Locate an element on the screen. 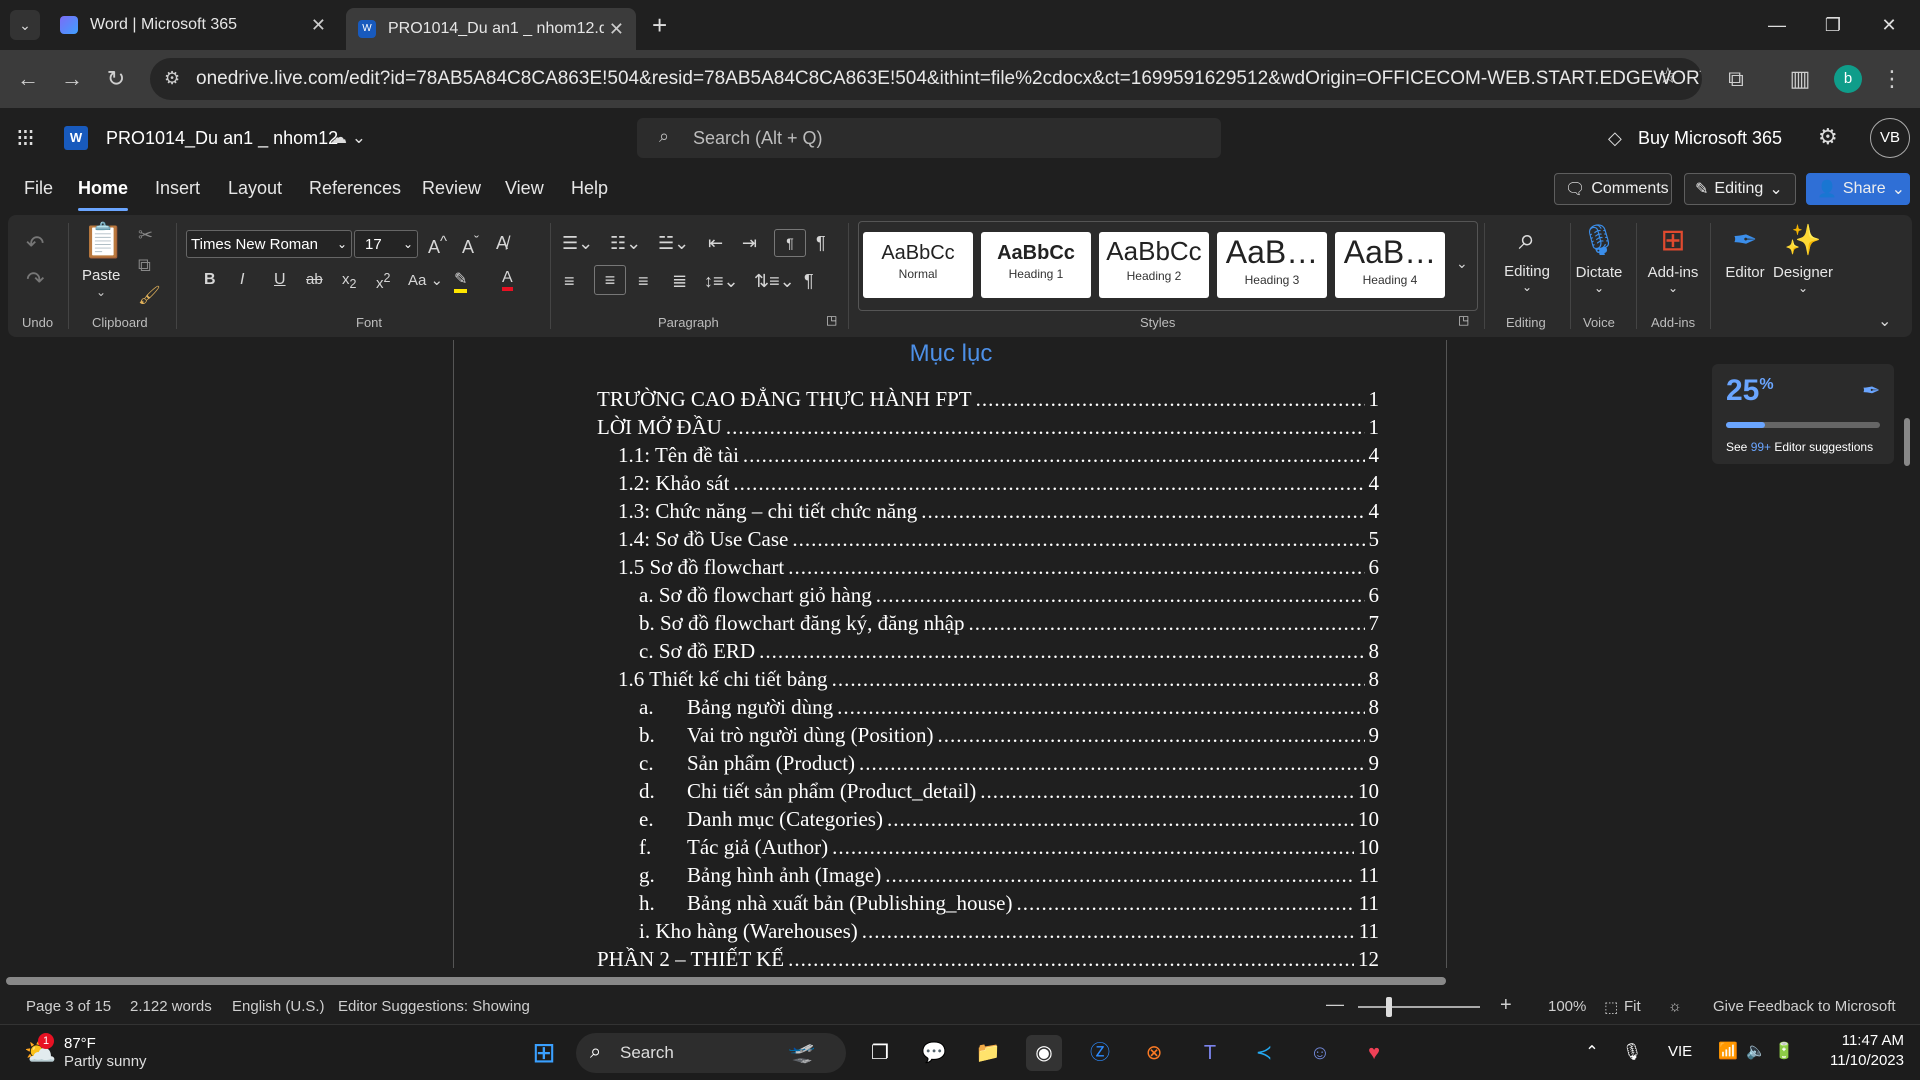 This screenshot has width=1920, height=1080. forward-icon: → is located at coordinates (72, 79).